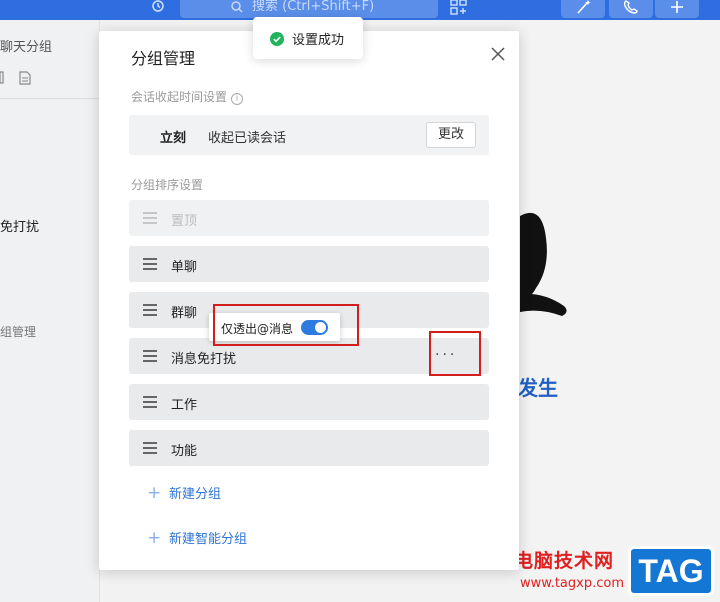  Describe the element at coordinates (309, 135) in the screenshot. I see `collapse-setting-row: 立刻 收起已读会话 更改` at that location.